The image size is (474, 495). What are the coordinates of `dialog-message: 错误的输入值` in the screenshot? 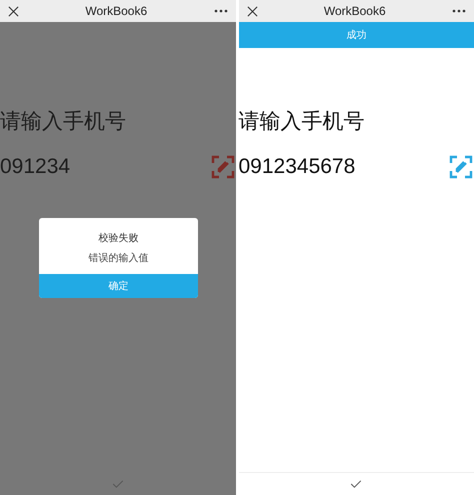 It's located at (118, 258).